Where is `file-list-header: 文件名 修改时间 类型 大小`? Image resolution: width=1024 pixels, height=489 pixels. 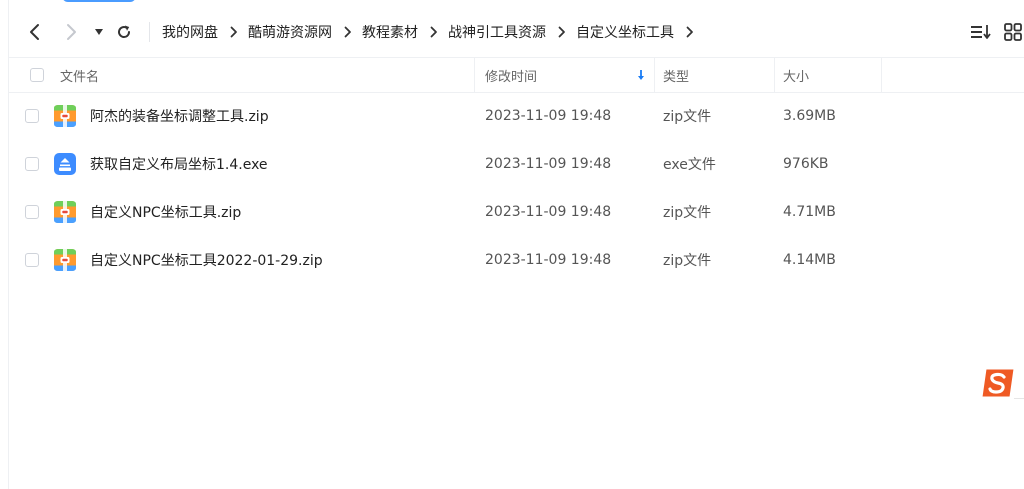
file-list-header: 文件名 修改时间 类型 大小 is located at coordinates (516, 75).